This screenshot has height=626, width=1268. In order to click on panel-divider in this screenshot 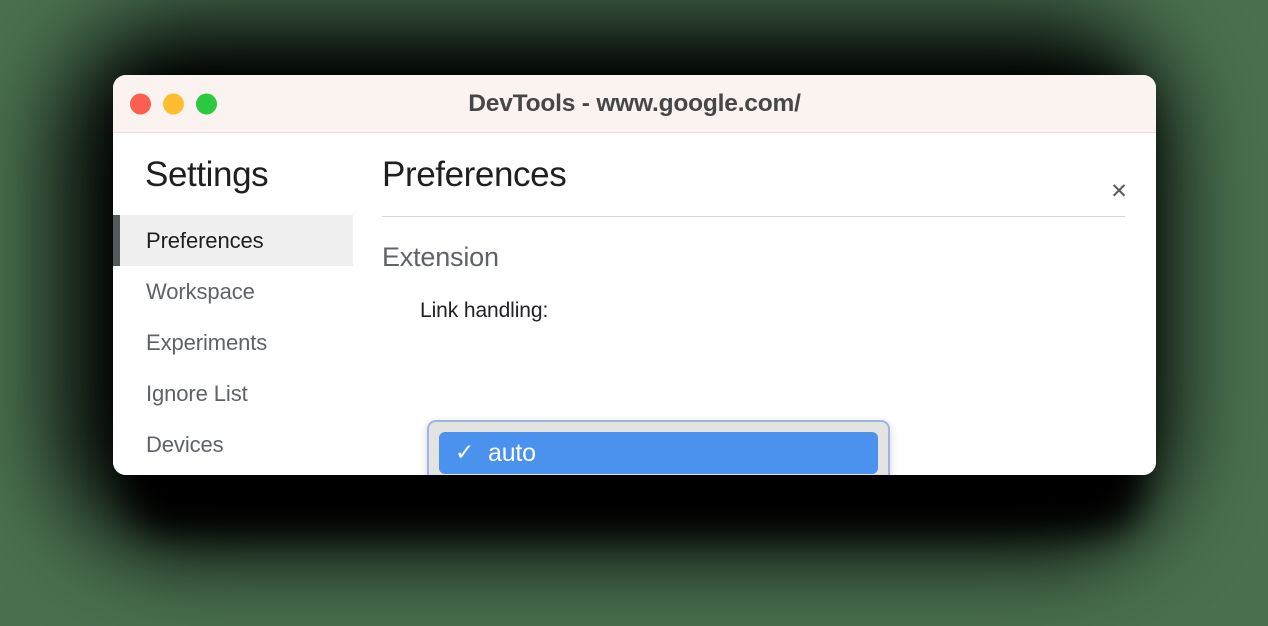, I will do `click(753, 216)`.